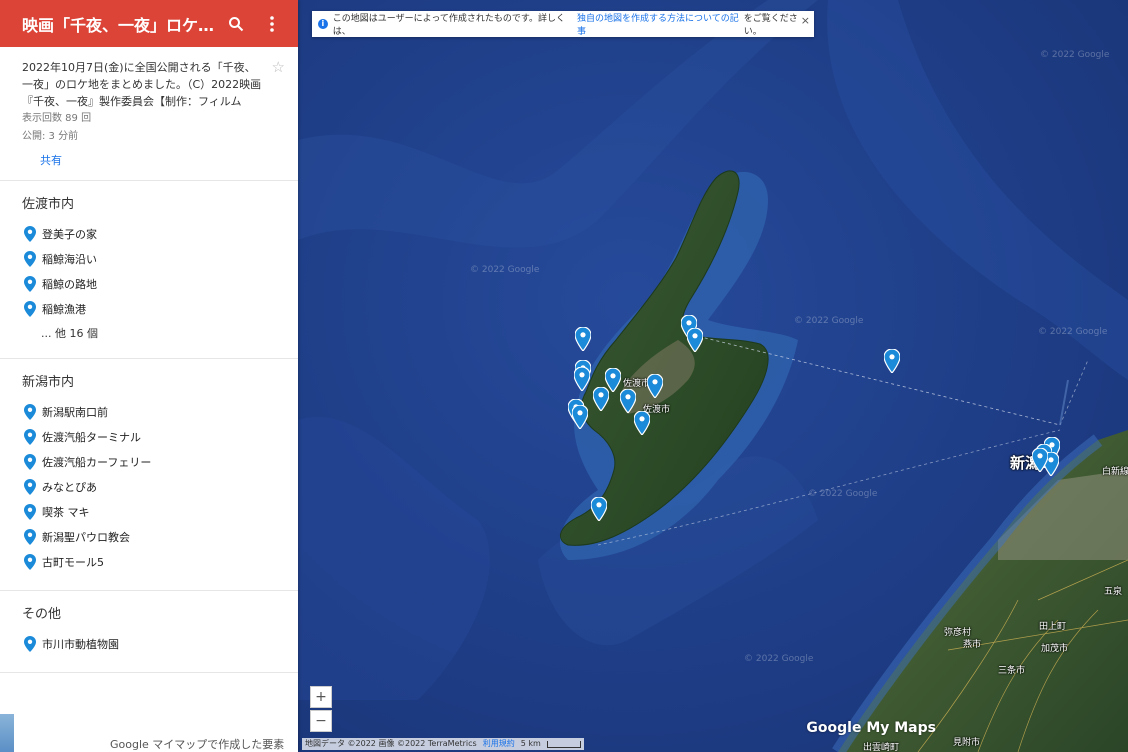 This screenshot has height=752, width=1128. Describe the element at coordinates (48, 382) in the screenshot. I see `layer-title: 新潟市内` at that location.